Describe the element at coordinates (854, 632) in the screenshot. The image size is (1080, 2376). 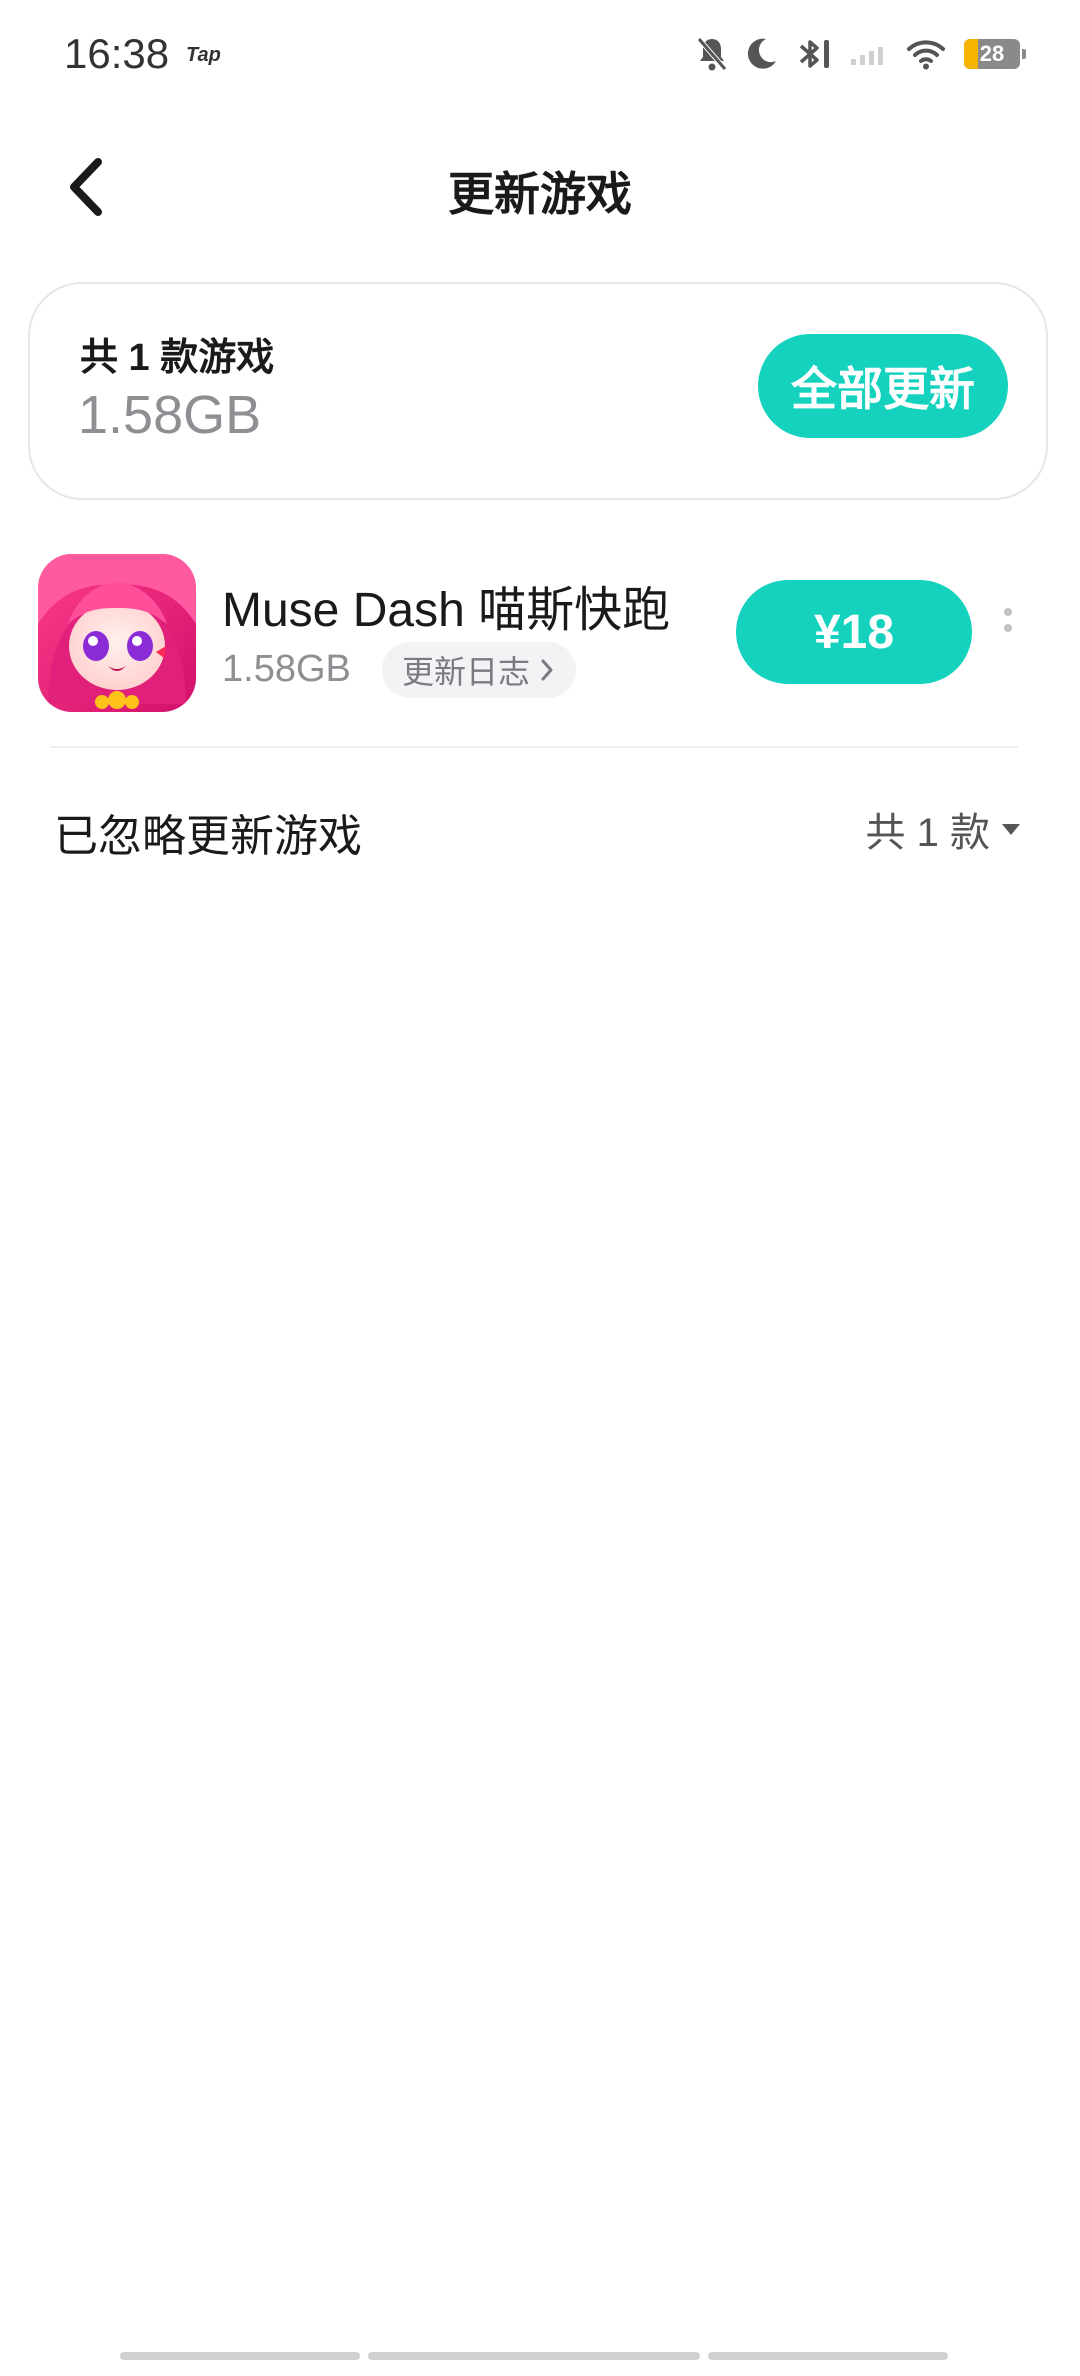
I see `buy-update-button: ¥18` at that location.